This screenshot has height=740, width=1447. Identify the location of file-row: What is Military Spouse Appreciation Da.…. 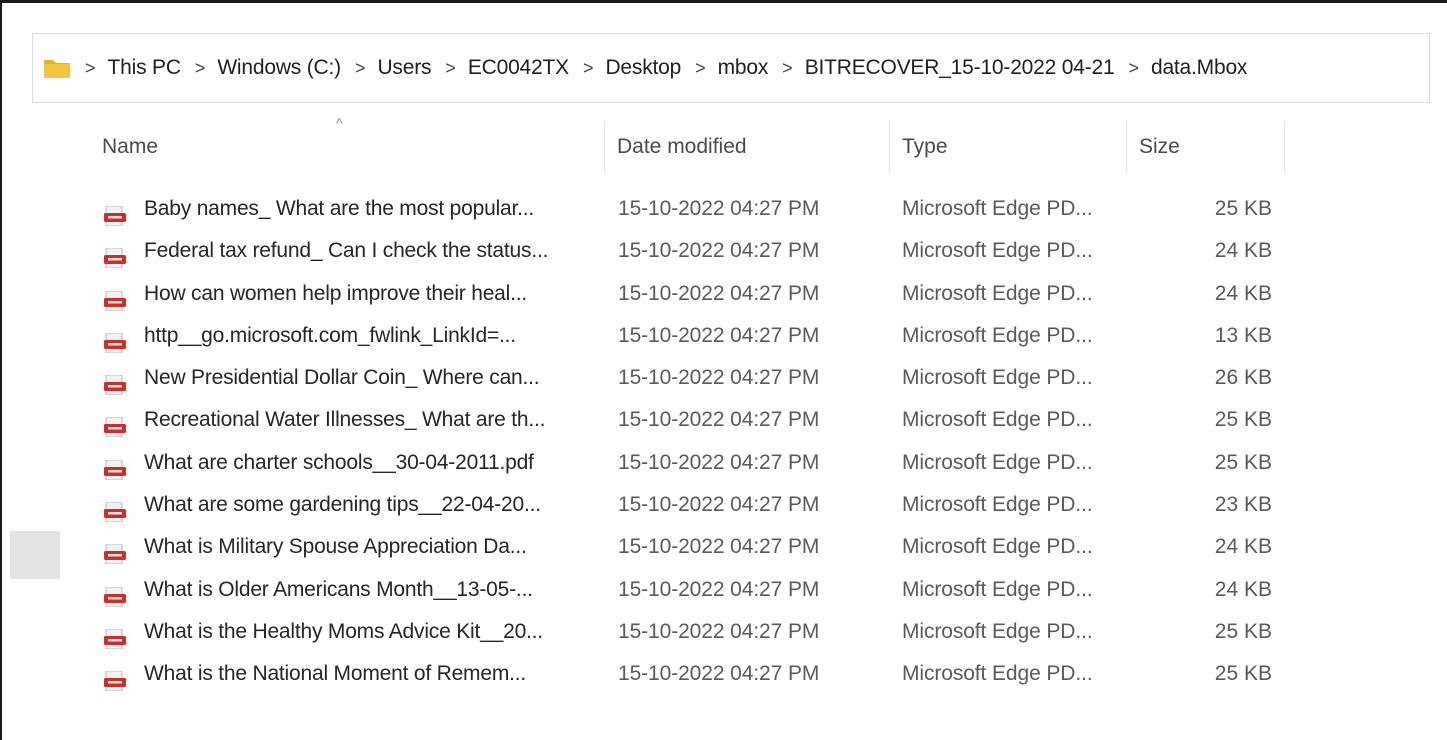
(692, 547).